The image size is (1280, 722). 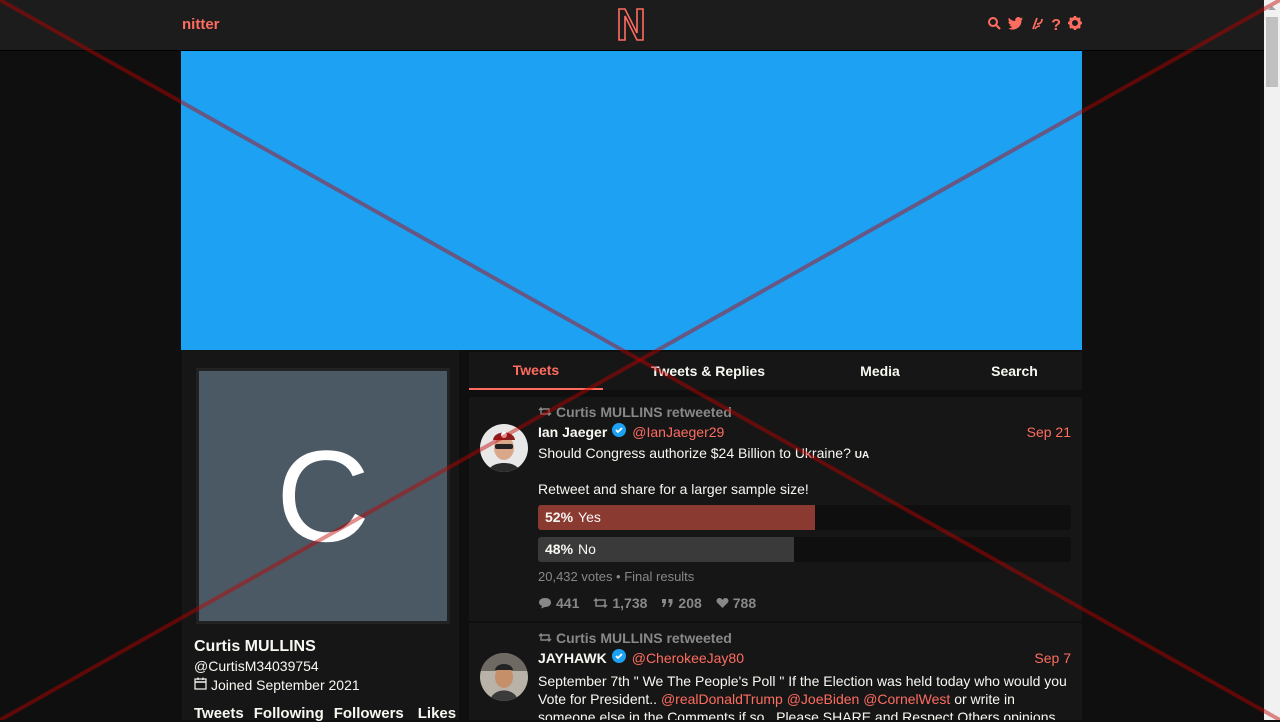 What do you see at coordinates (1272, 8) in the screenshot?
I see `scroll-up-arrow-icon` at bounding box center [1272, 8].